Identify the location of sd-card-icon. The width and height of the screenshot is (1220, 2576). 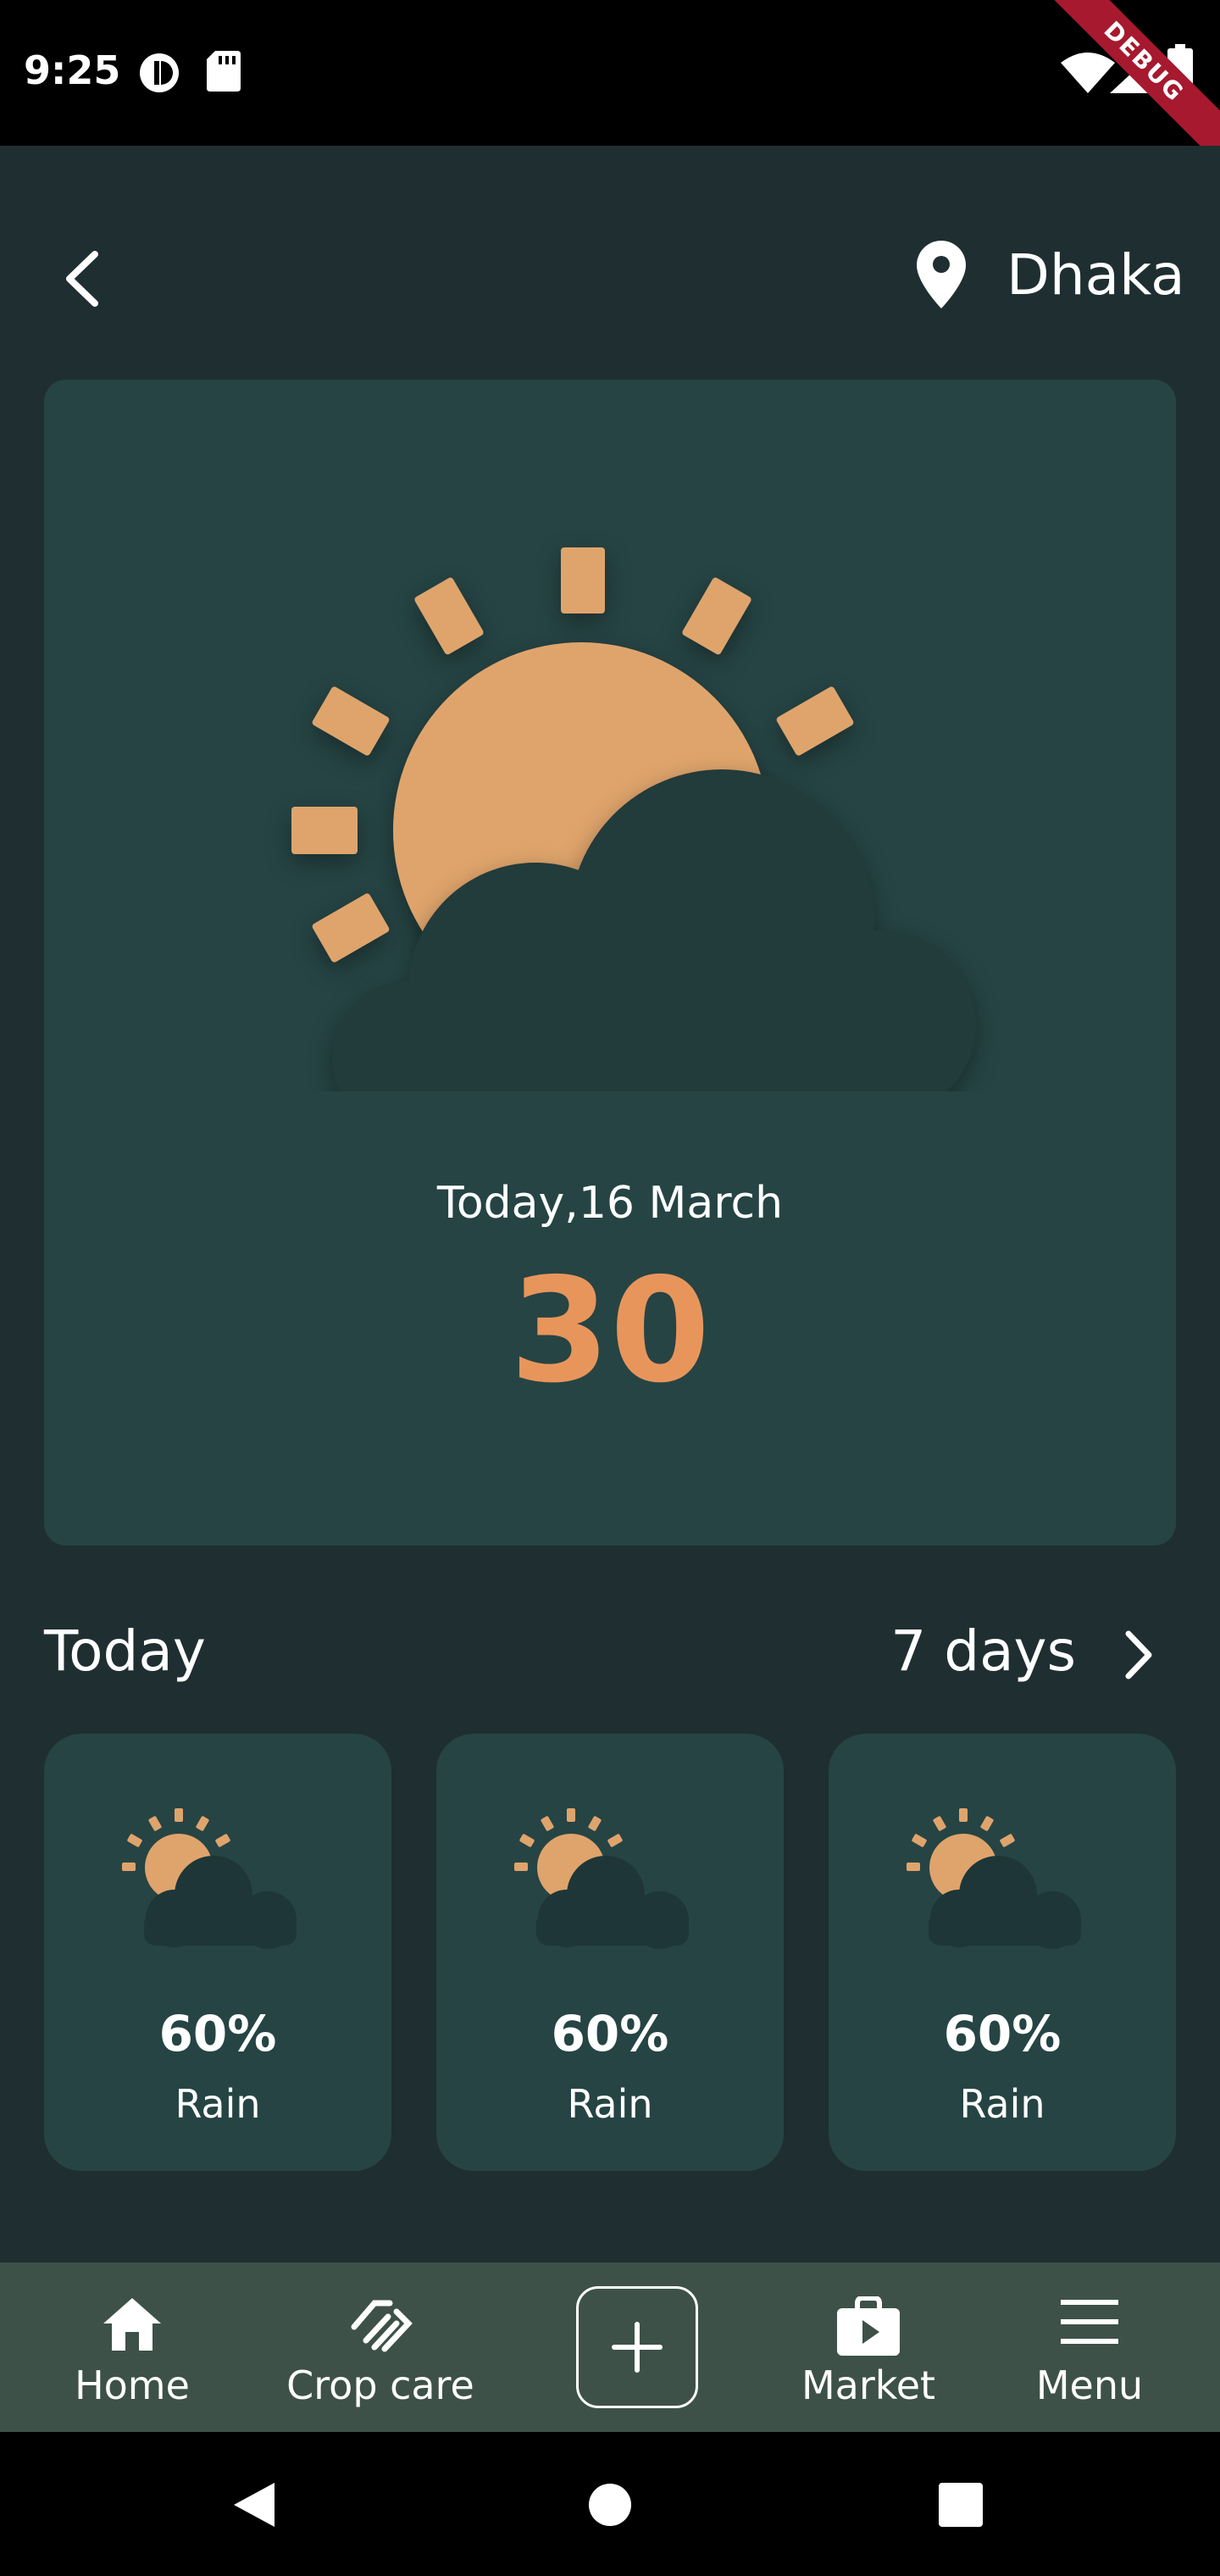
(224, 71).